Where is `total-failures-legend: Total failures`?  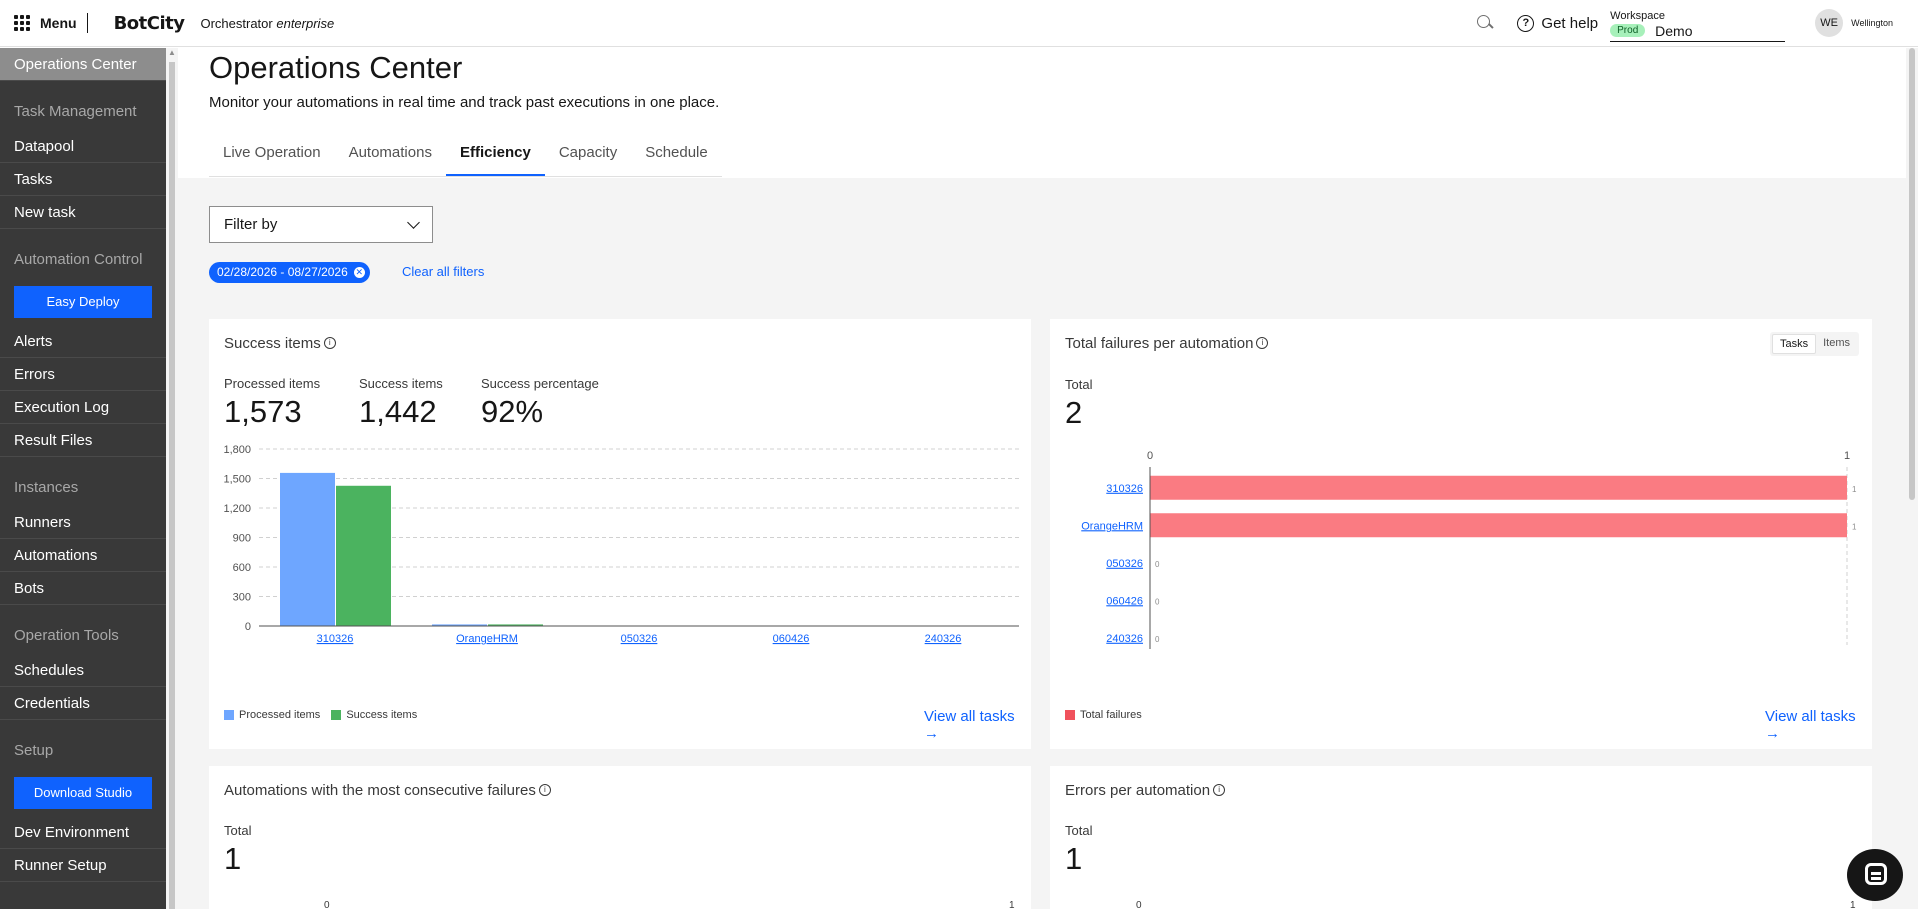
total-failures-legend: Total failures is located at coordinates (1103, 715).